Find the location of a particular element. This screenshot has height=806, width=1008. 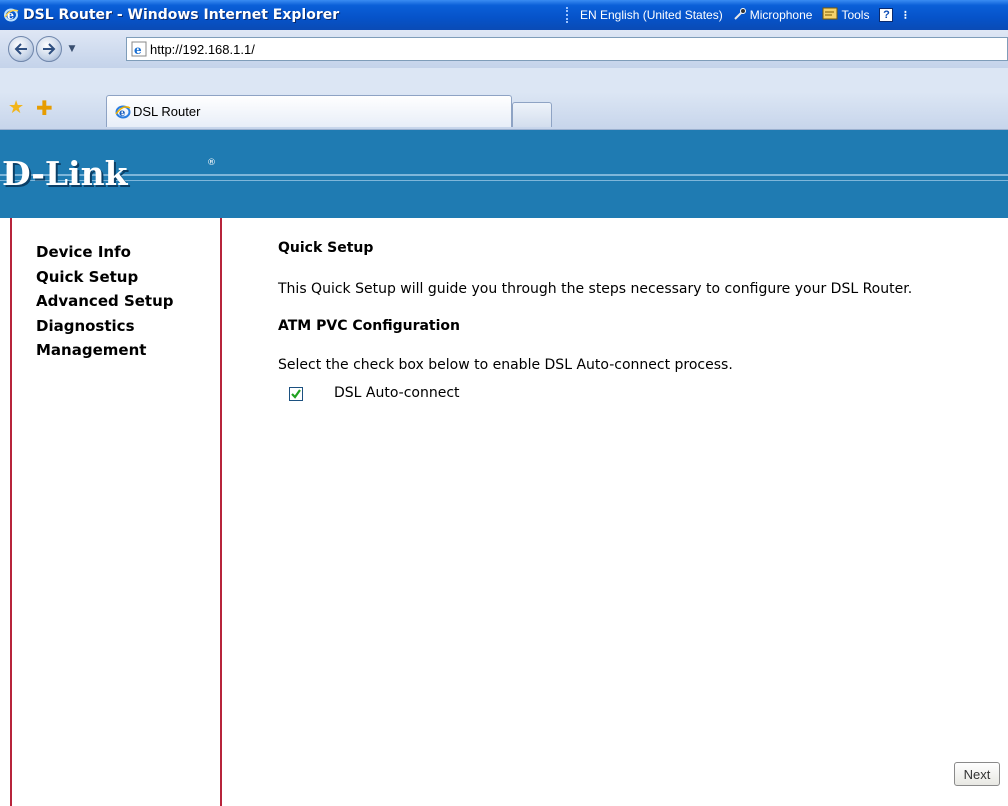

microphone-button: Microphone is located at coordinates (773, 15).